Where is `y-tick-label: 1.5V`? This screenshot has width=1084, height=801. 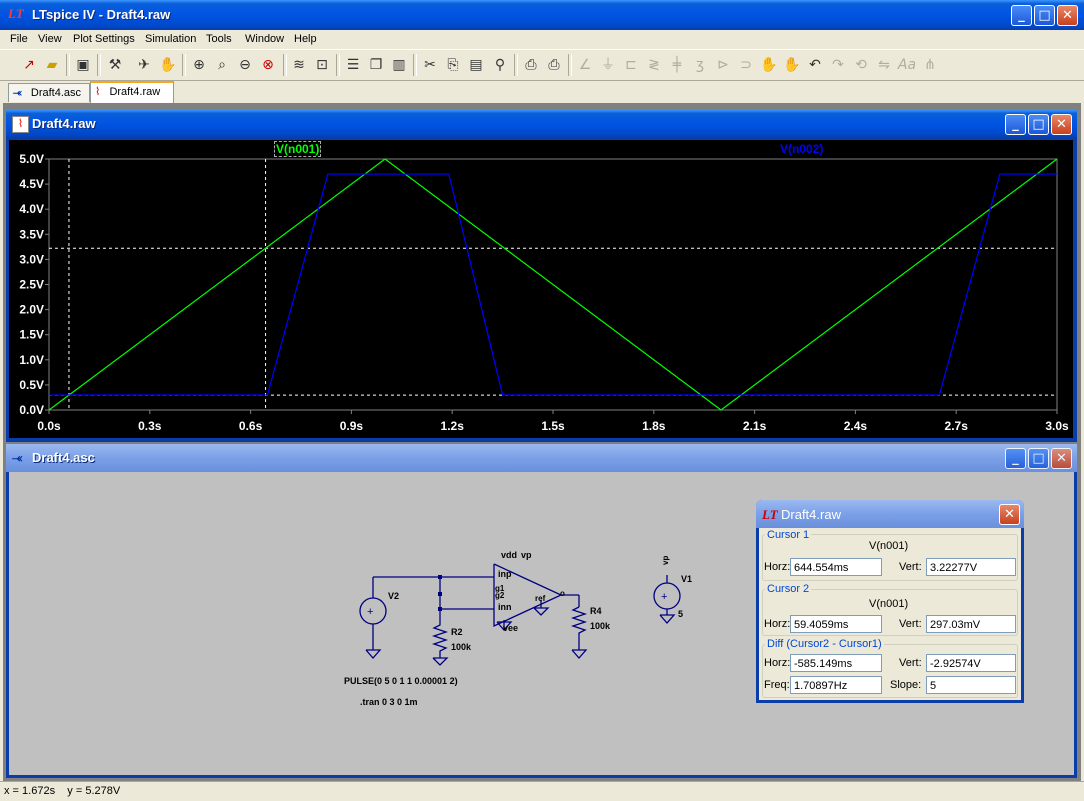
y-tick-label: 1.5V is located at coordinates (31, 335).